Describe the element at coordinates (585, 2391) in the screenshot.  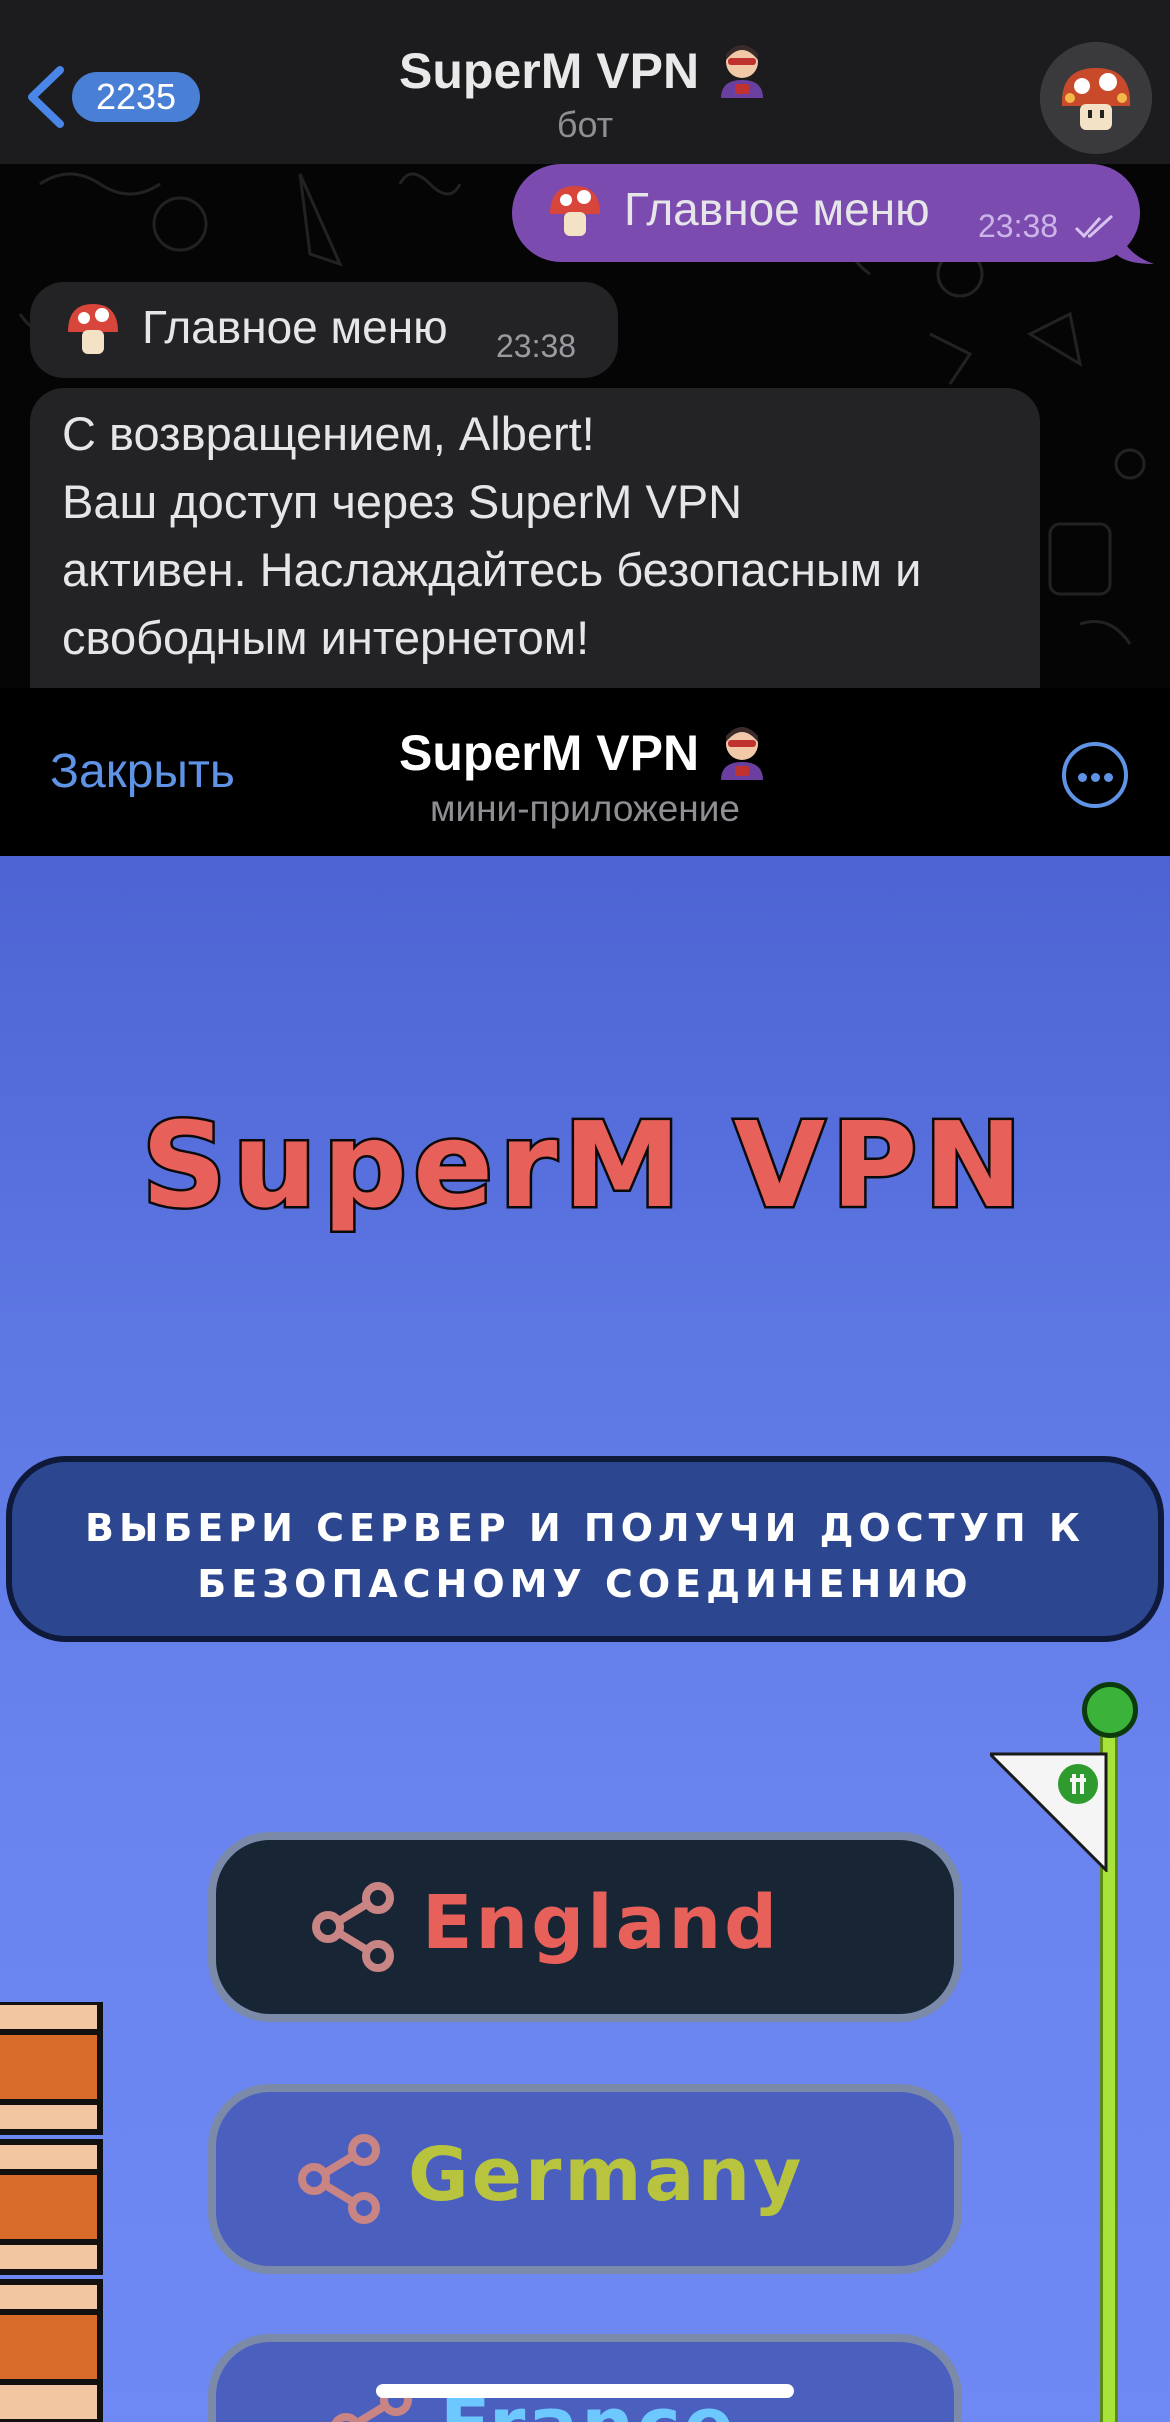
I see `home-indicator` at that location.